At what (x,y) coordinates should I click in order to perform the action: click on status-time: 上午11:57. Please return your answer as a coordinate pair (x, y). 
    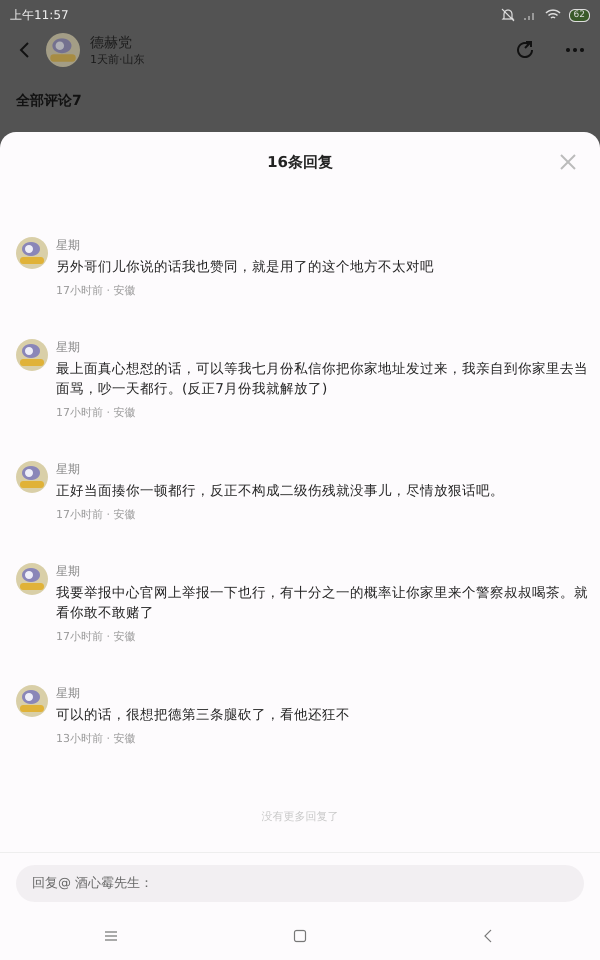
    Looking at the image, I should click on (39, 15).